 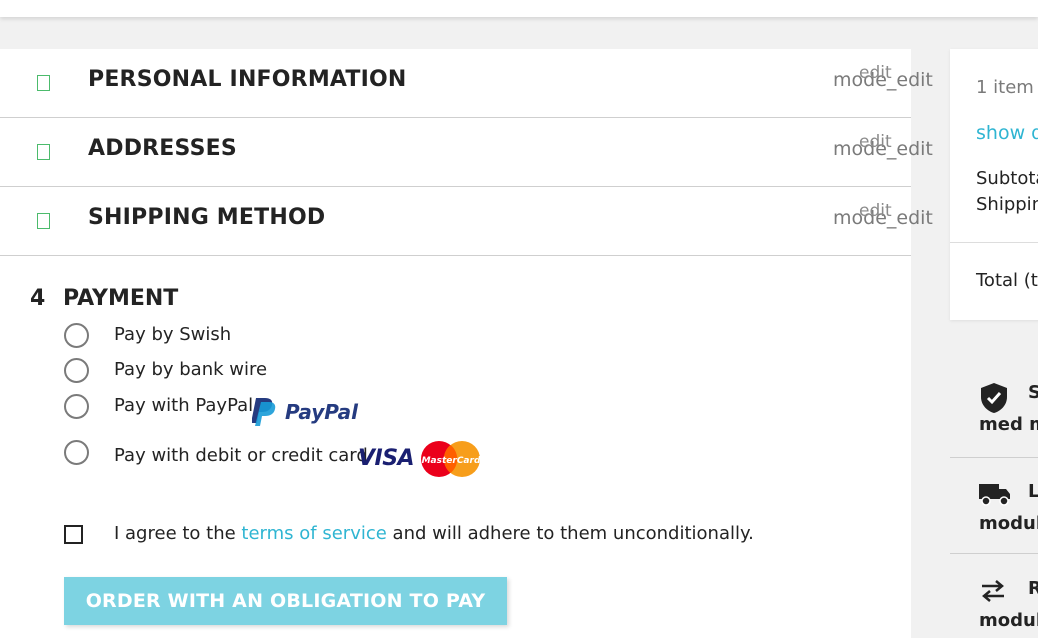 I want to click on show-details-link: show d, so click(x=1007, y=133).